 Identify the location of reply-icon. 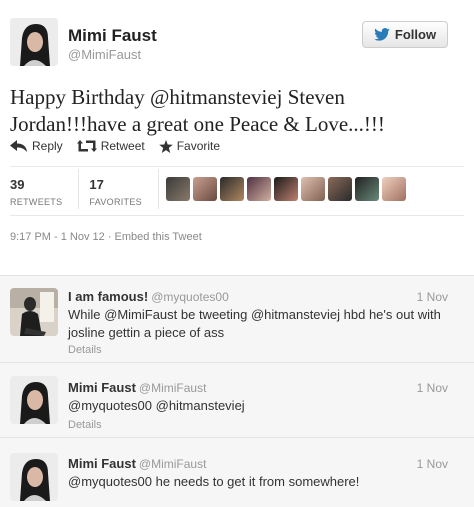
(19, 146).